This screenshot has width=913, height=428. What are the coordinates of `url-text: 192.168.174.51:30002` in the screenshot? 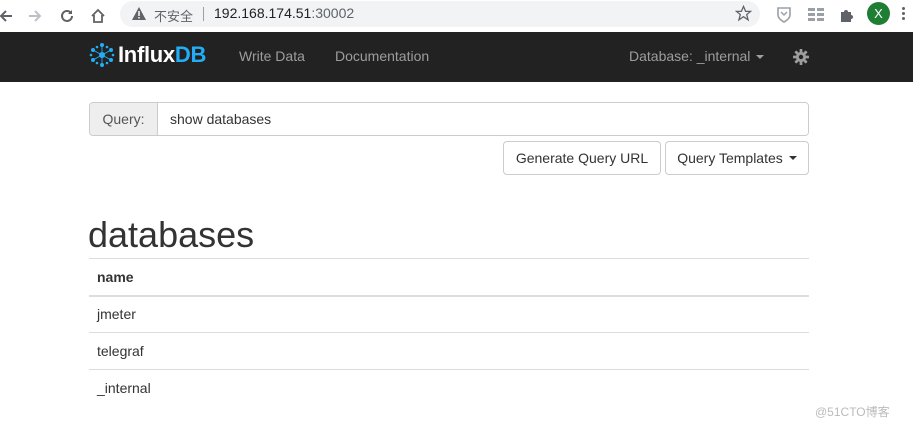 It's located at (284, 13).